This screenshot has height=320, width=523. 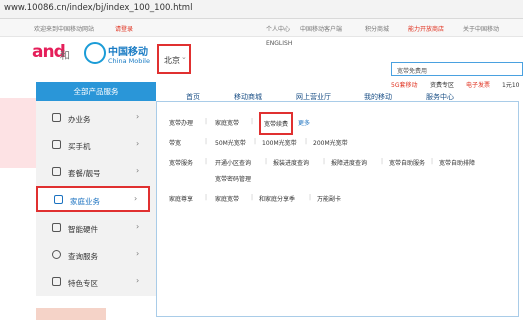 What do you see at coordinates (181, 163) in the screenshot?
I see `row-category: 宽带服务` at bounding box center [181, 163].